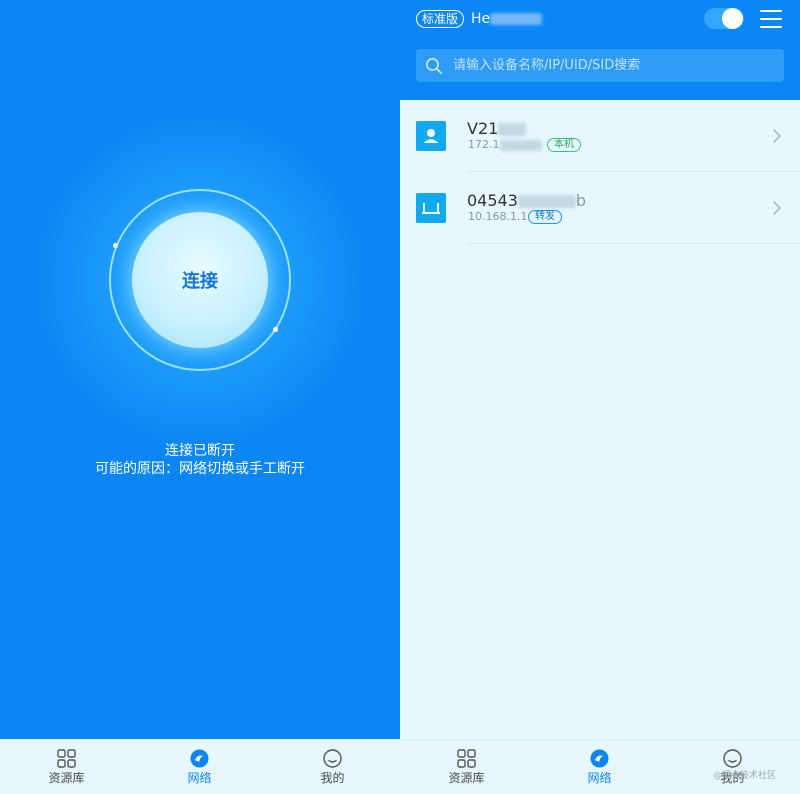 This screenshot has width=800, height=794. Describe the element at coordinates (600, 136) in the screenshot. I see `device-row: V21 172.1 本机` at that location.